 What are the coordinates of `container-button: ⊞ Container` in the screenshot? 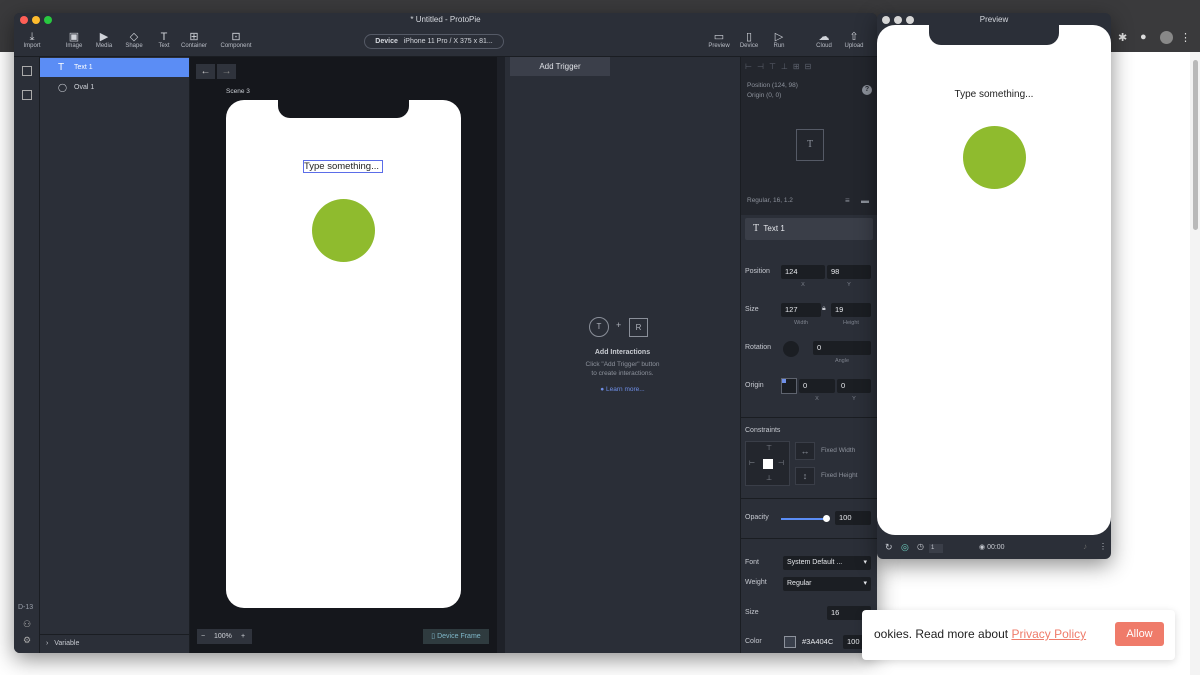 It's located at (194, 40).